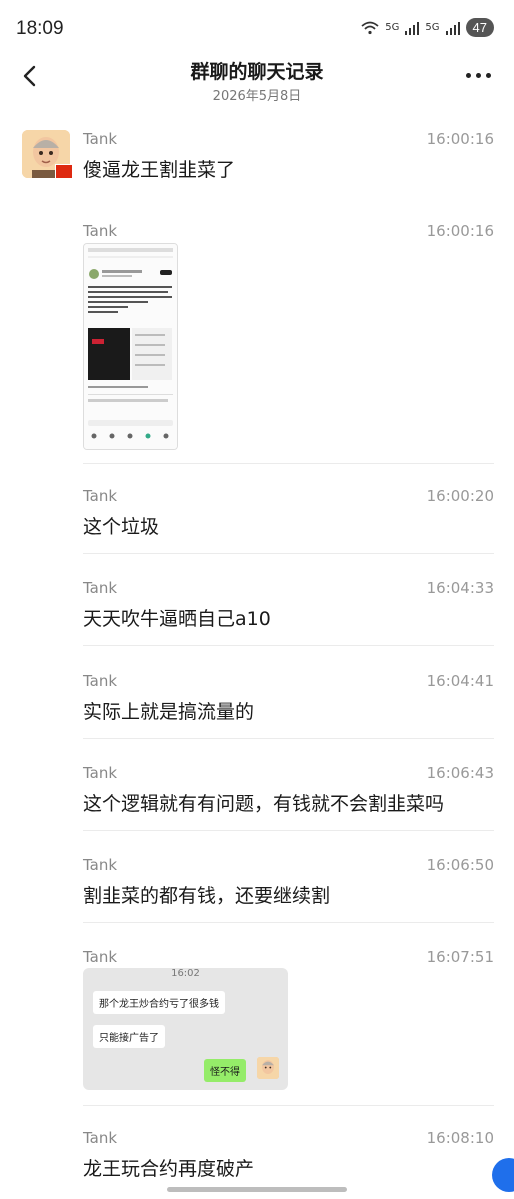 Image resolution: width=514 pixels, height=1199 pixels. What do you see at coordinates (121, 525) in the screenshot?
I see `message-text: 这个垃圾` at bounding box center [121, 525].